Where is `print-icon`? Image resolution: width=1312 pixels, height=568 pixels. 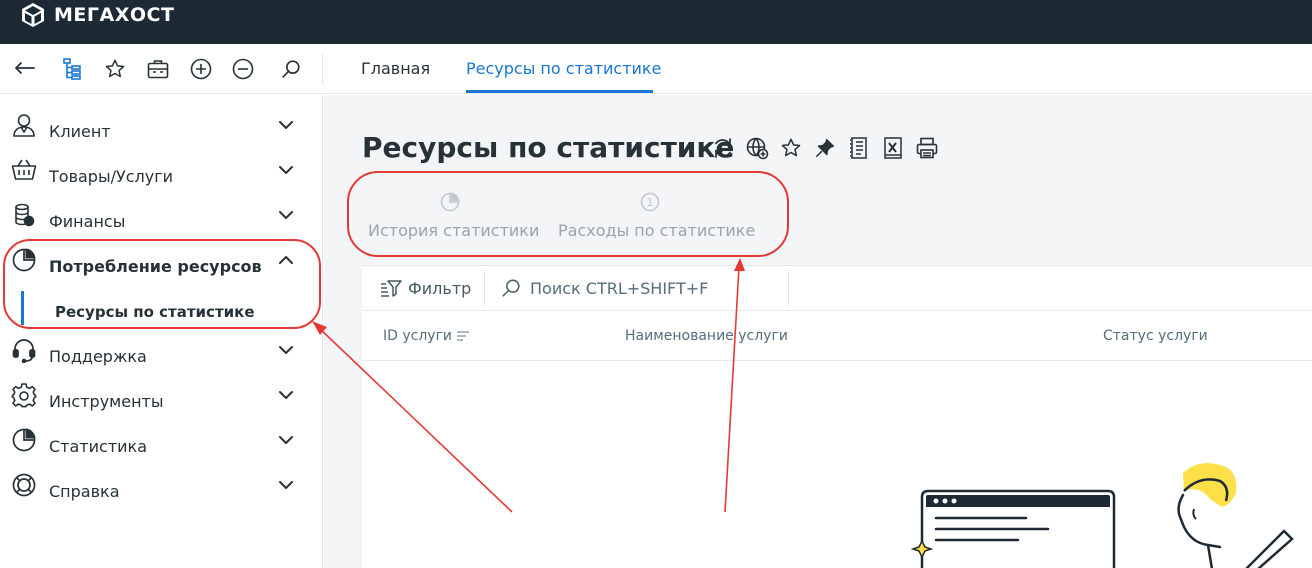
print-icon is located at coordinates (927, 148).